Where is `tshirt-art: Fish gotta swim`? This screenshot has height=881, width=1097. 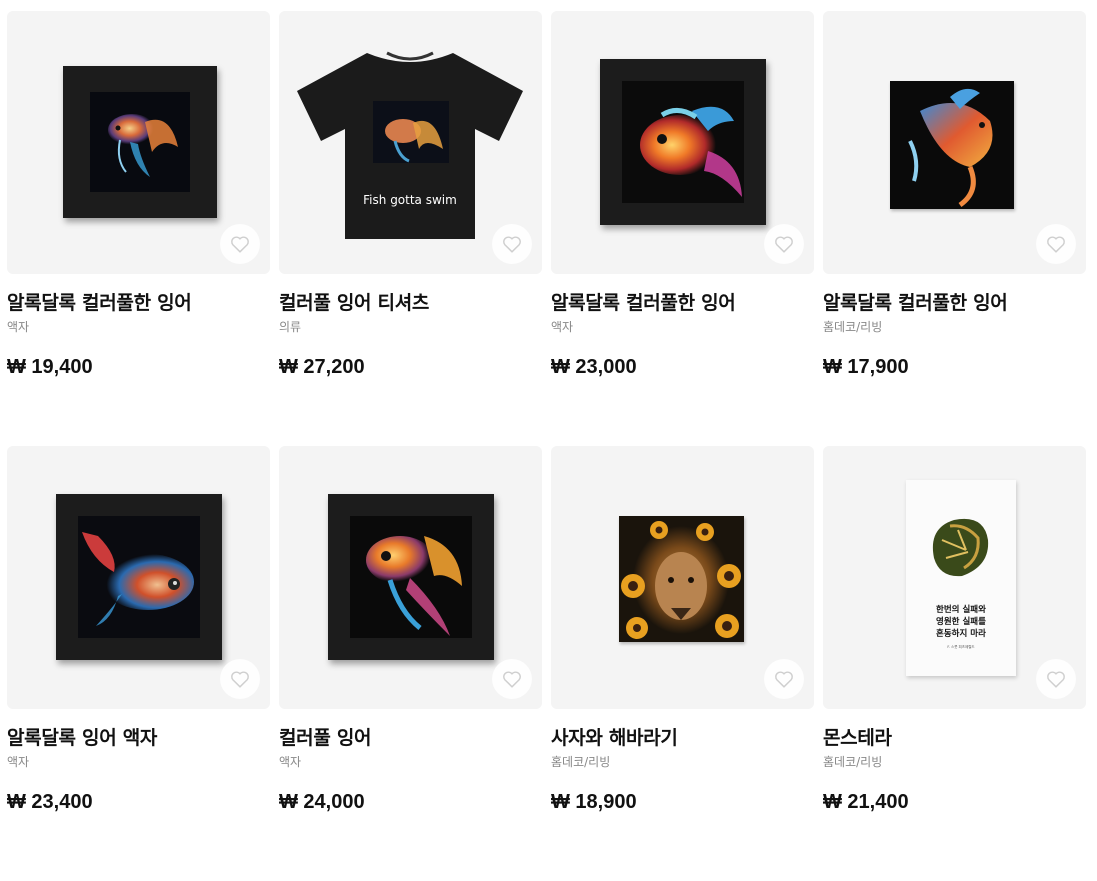 tshirt-art: Fish gotta swim is located at coordinates (410, 145).